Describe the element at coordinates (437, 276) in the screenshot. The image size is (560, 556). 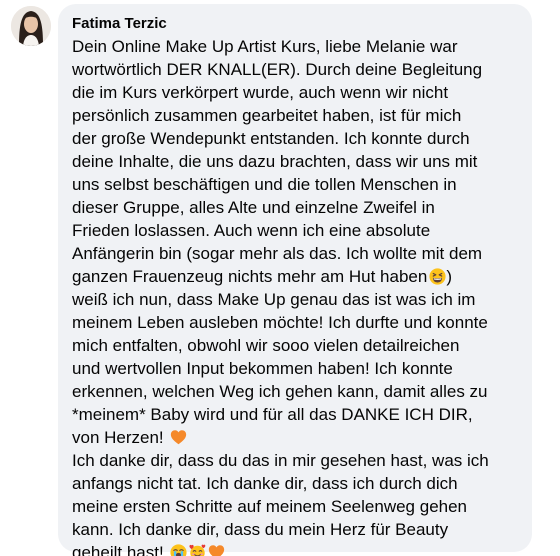
I see `grinning-squinting-face-emoji-icon` at that location.